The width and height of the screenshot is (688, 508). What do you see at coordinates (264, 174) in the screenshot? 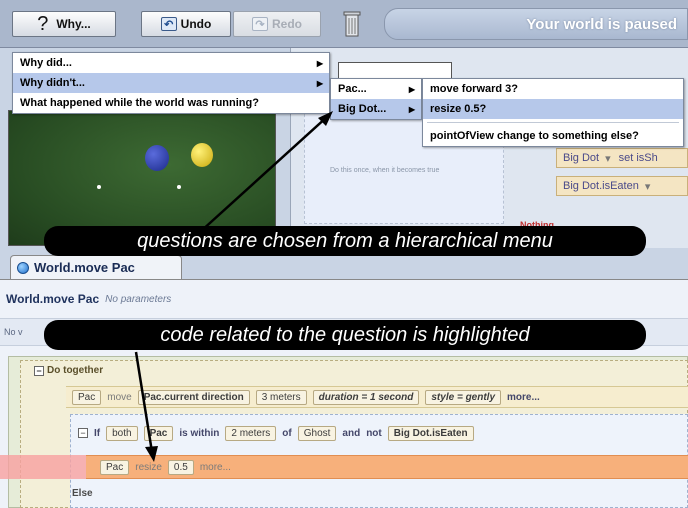
I see `menu-arrow-line` at bounding box center [264, 174].